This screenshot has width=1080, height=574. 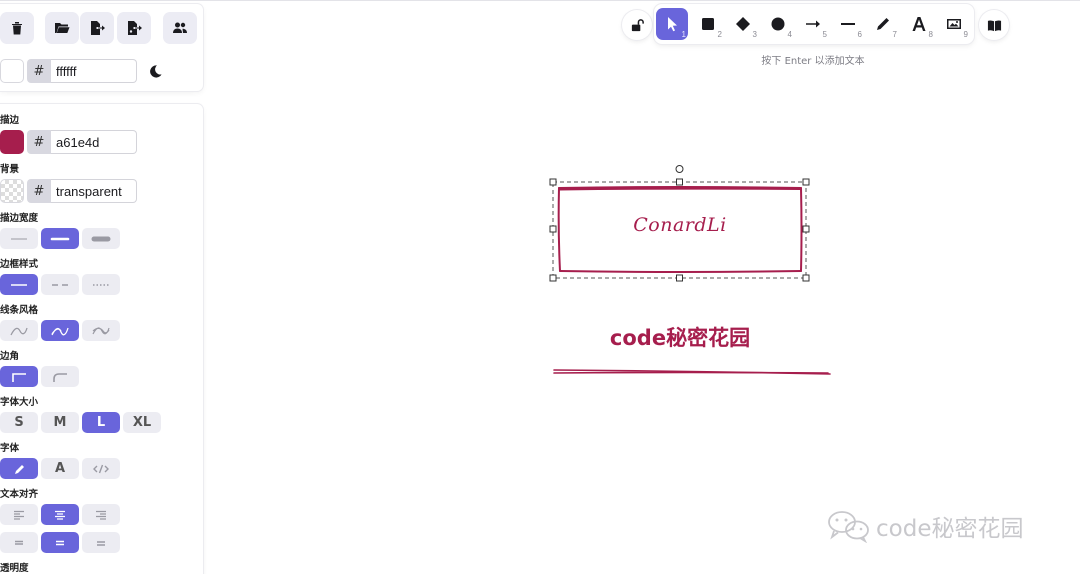 I want to click on font-size-xl: XL, so click(x=142, y=422).